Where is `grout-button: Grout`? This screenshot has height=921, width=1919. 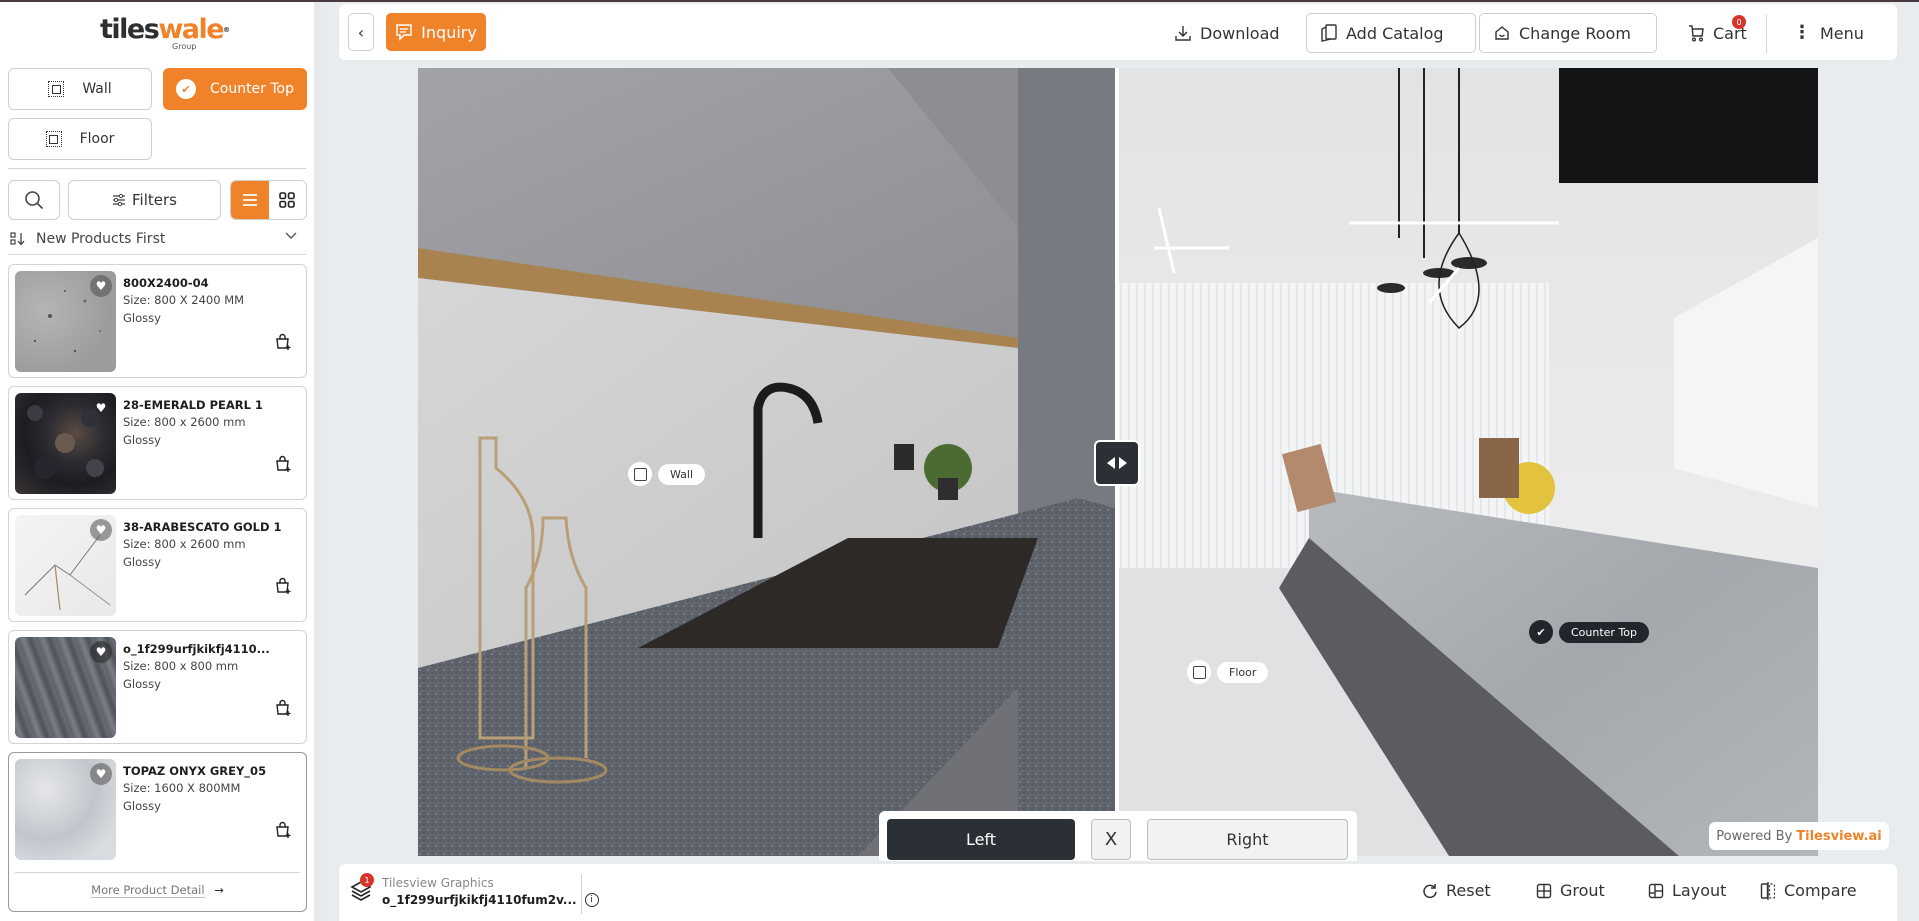 grout-button: Grout is located at coordinates (1570, 890).